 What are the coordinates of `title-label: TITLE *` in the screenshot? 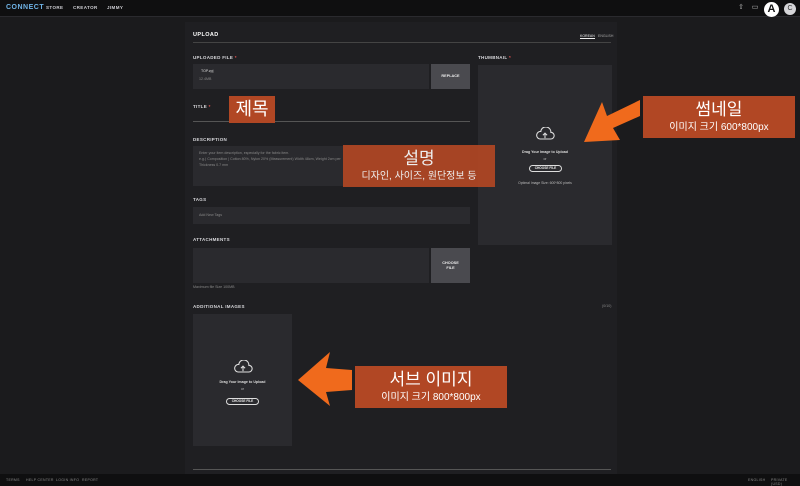 It's located at (202, 106).